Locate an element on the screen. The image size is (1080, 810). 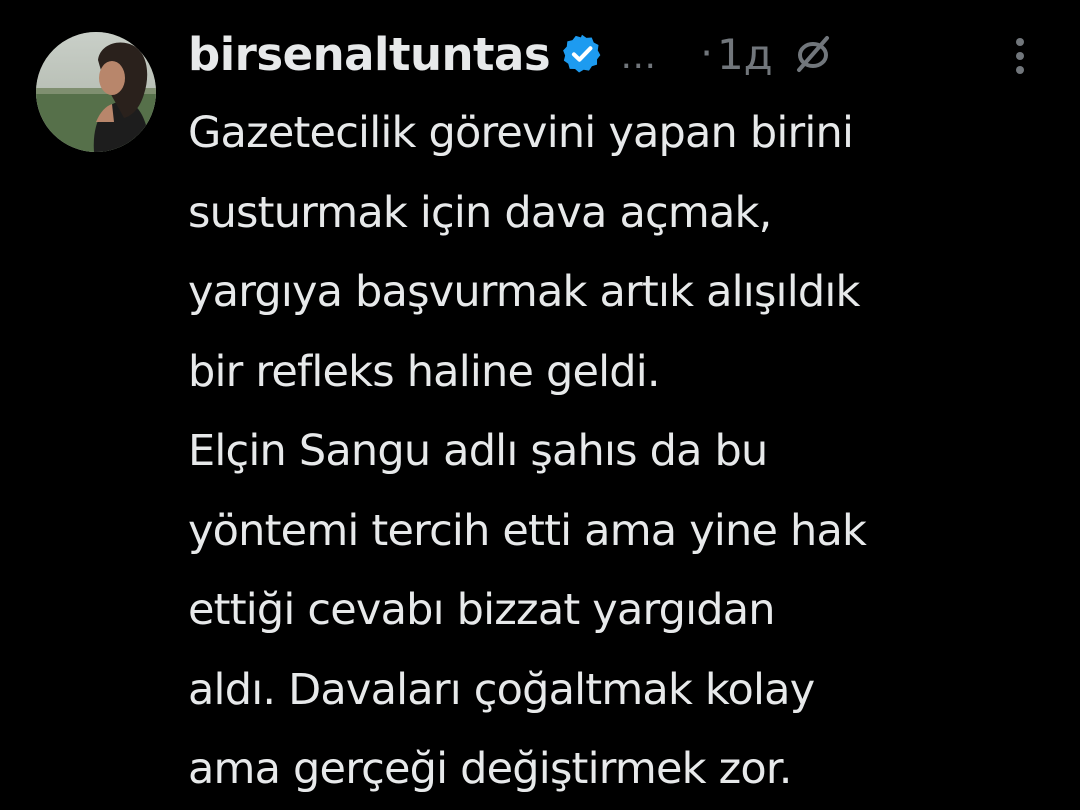
more-options-button is located at coordinates (1020, 56).